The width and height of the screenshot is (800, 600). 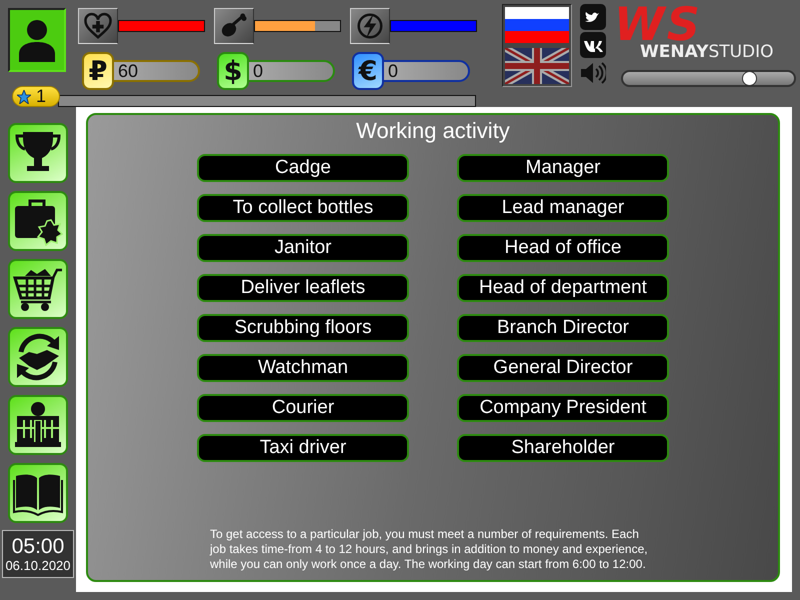 I want to click on job-button: Company President, so click(x=563, y=408).